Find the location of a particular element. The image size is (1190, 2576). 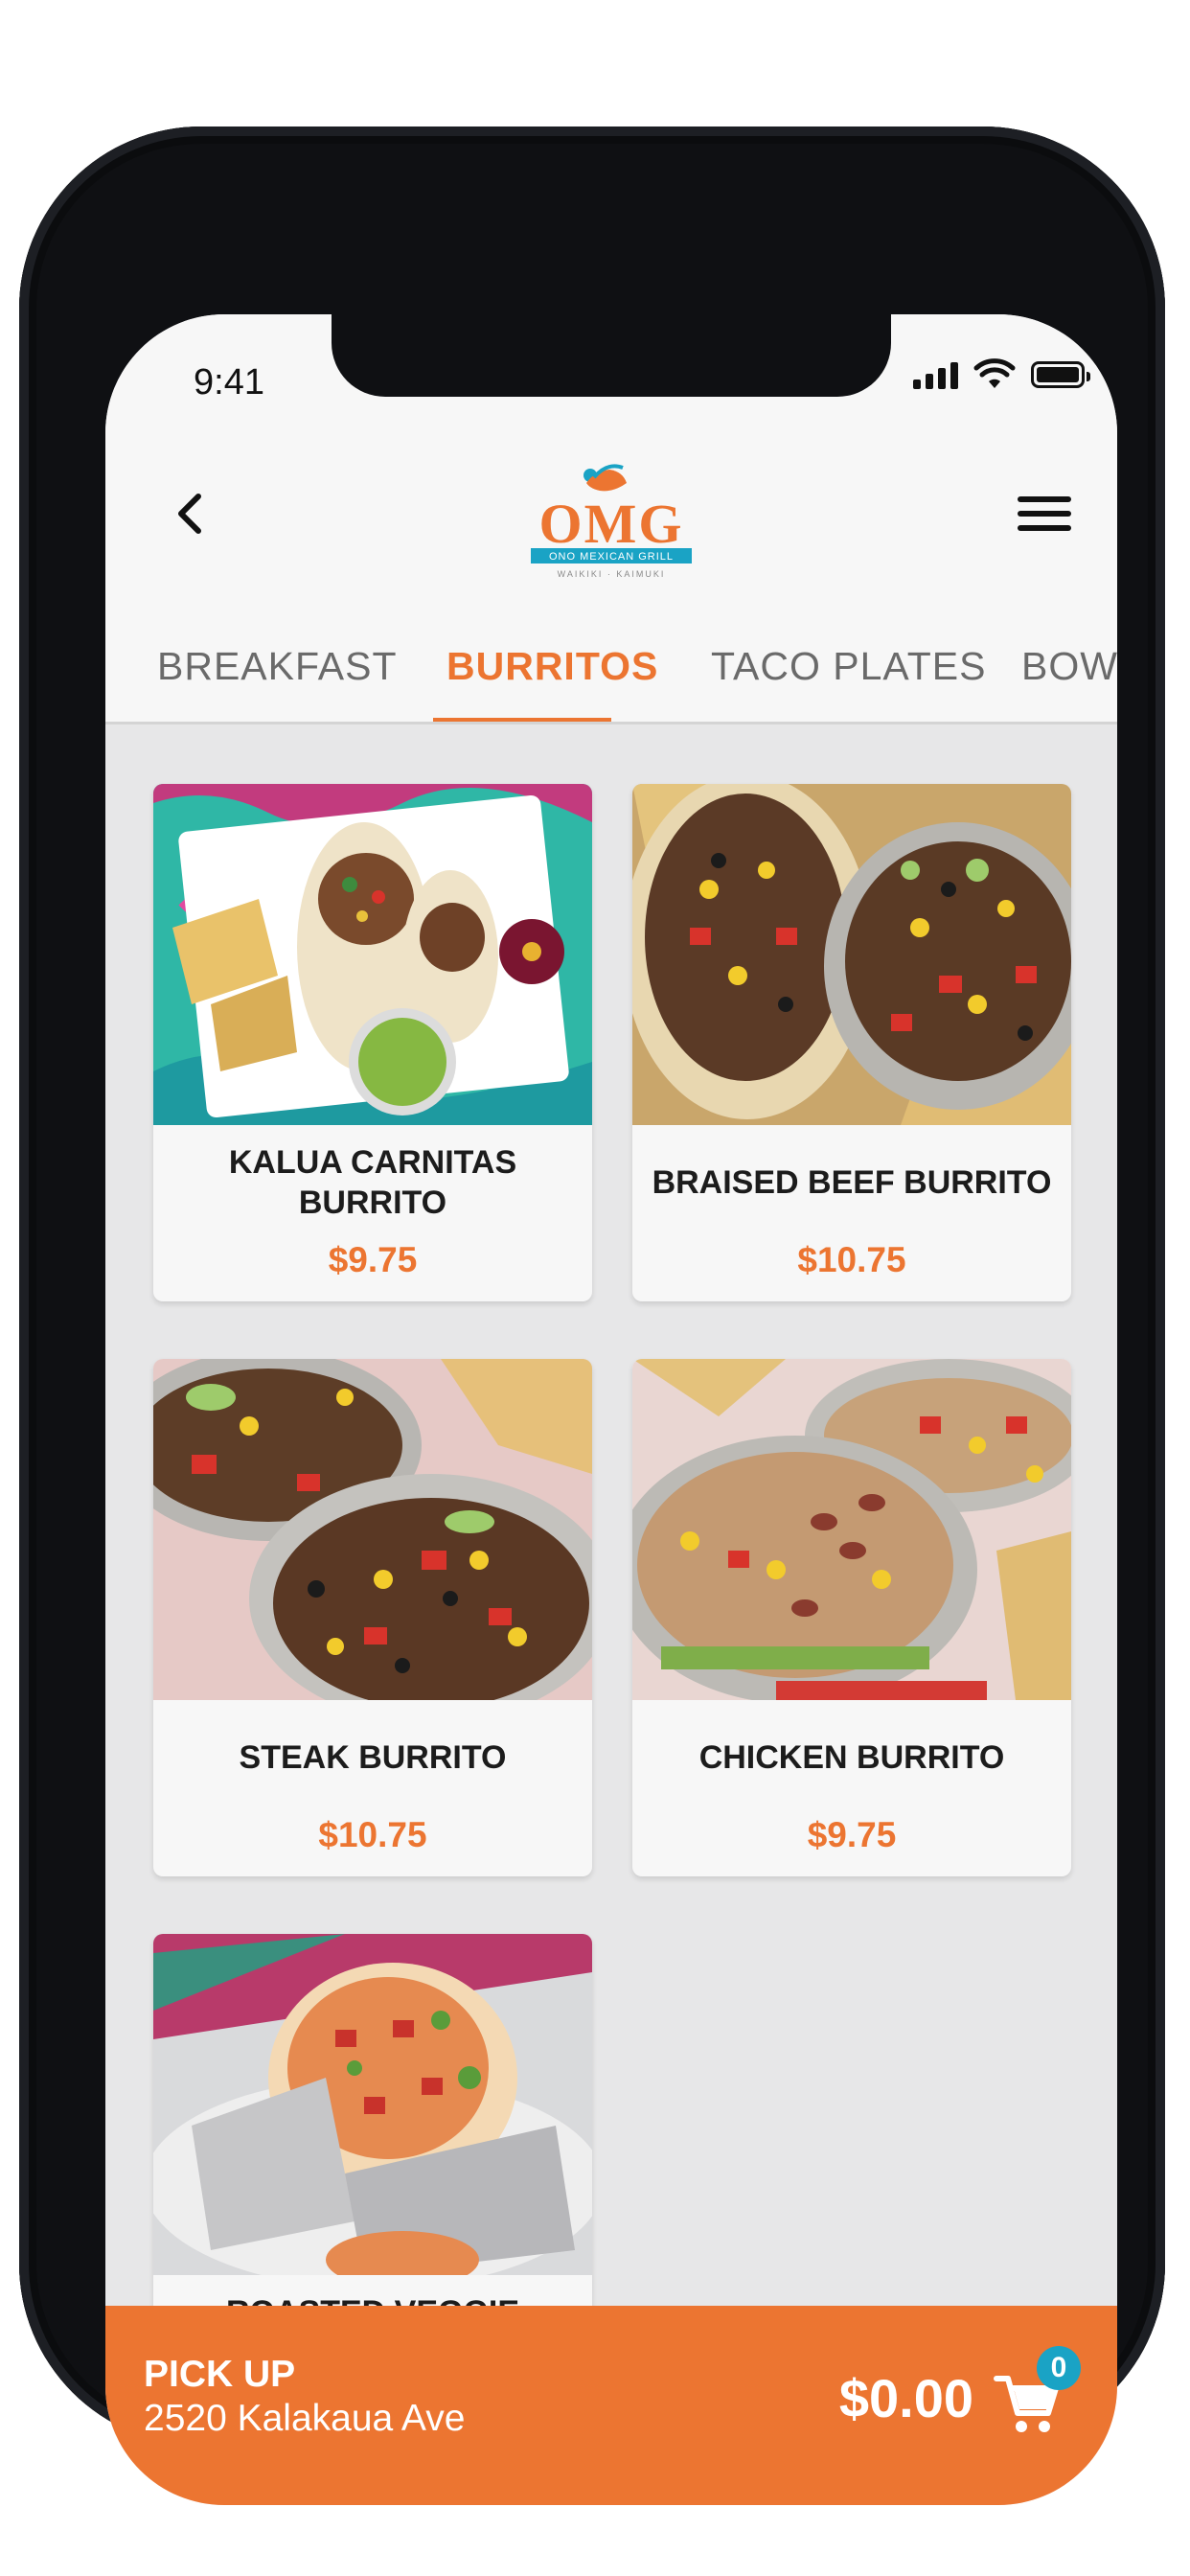

kalua-carnitas-burrito-photo is located at coordinates (373, 954).